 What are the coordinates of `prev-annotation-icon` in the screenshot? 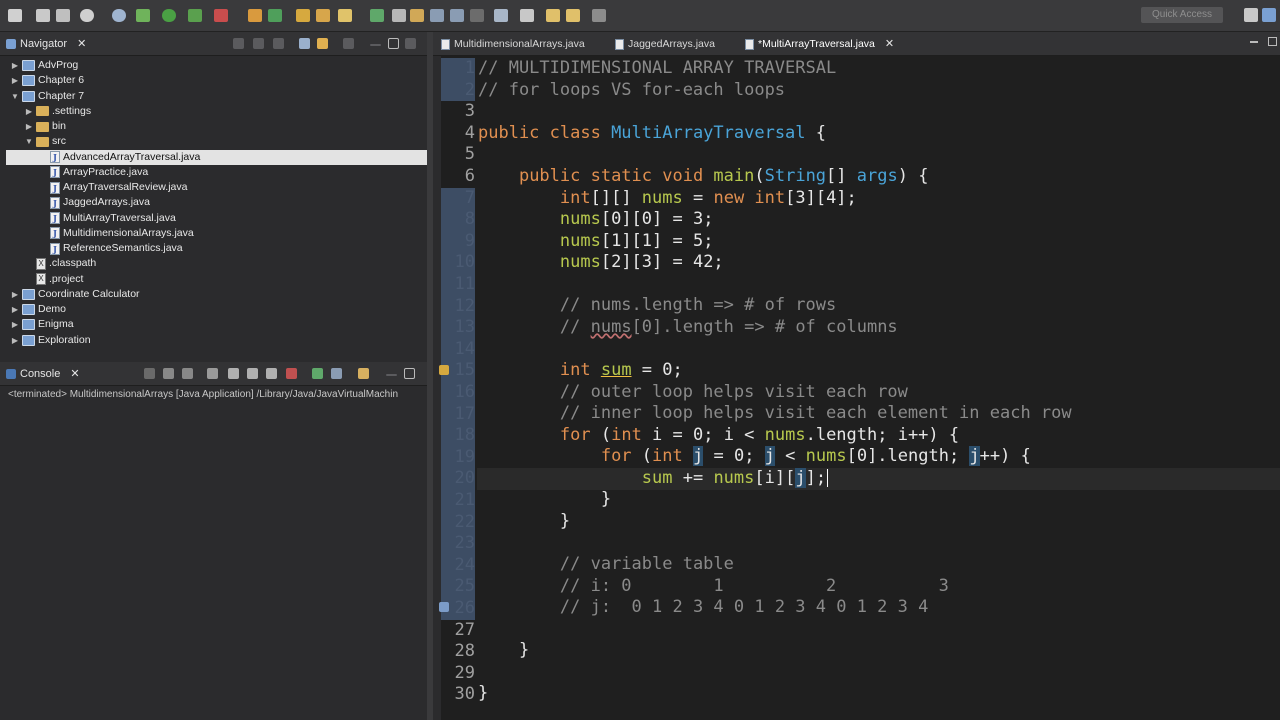 It's located at (437, 15).